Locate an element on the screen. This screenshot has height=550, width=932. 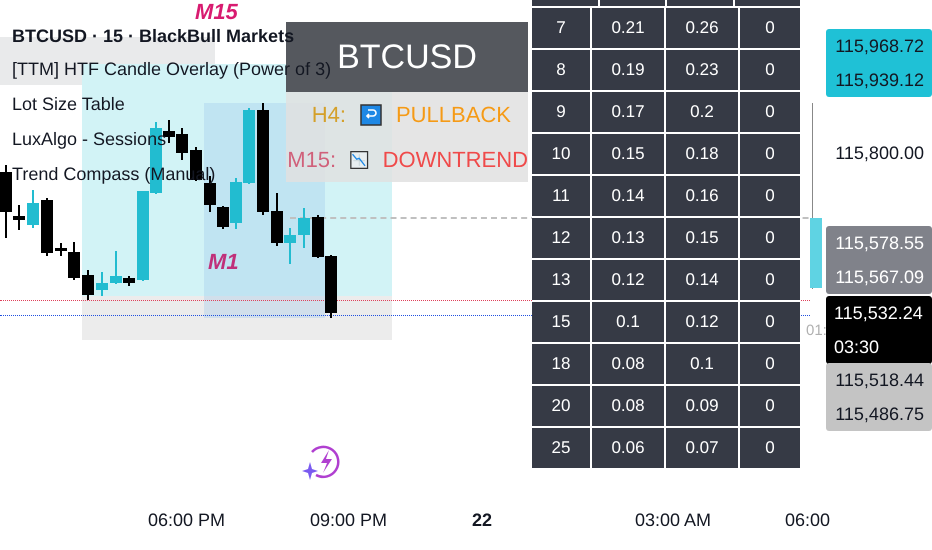
table-cell: 8 is located at coordinates (561, 70).